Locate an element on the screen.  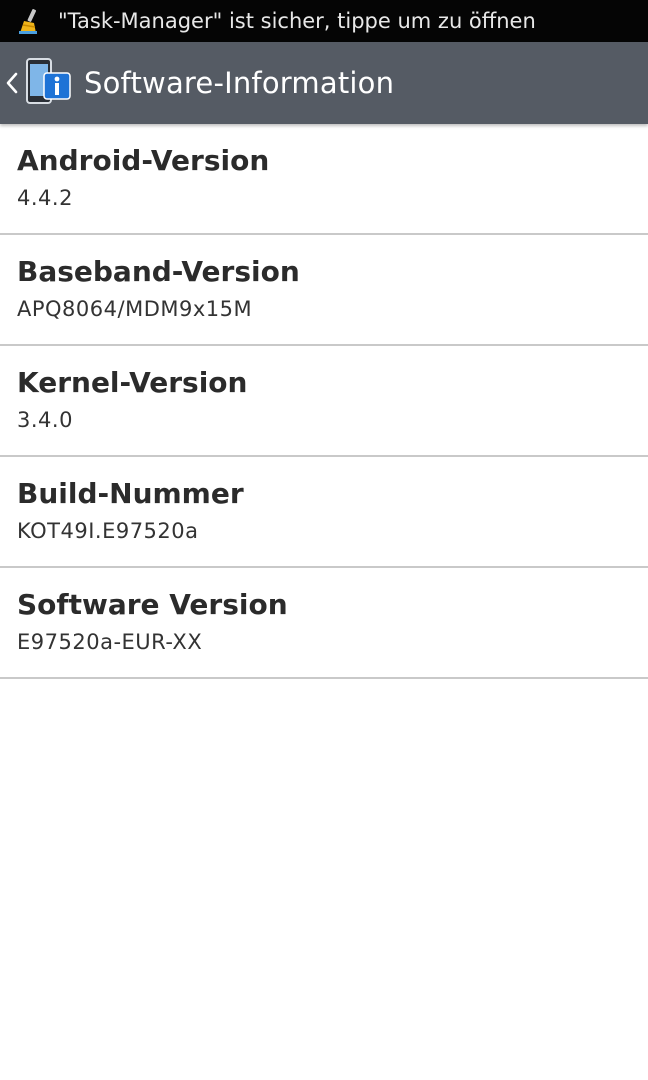
software-info-icon is located at coordinates (49, 83).